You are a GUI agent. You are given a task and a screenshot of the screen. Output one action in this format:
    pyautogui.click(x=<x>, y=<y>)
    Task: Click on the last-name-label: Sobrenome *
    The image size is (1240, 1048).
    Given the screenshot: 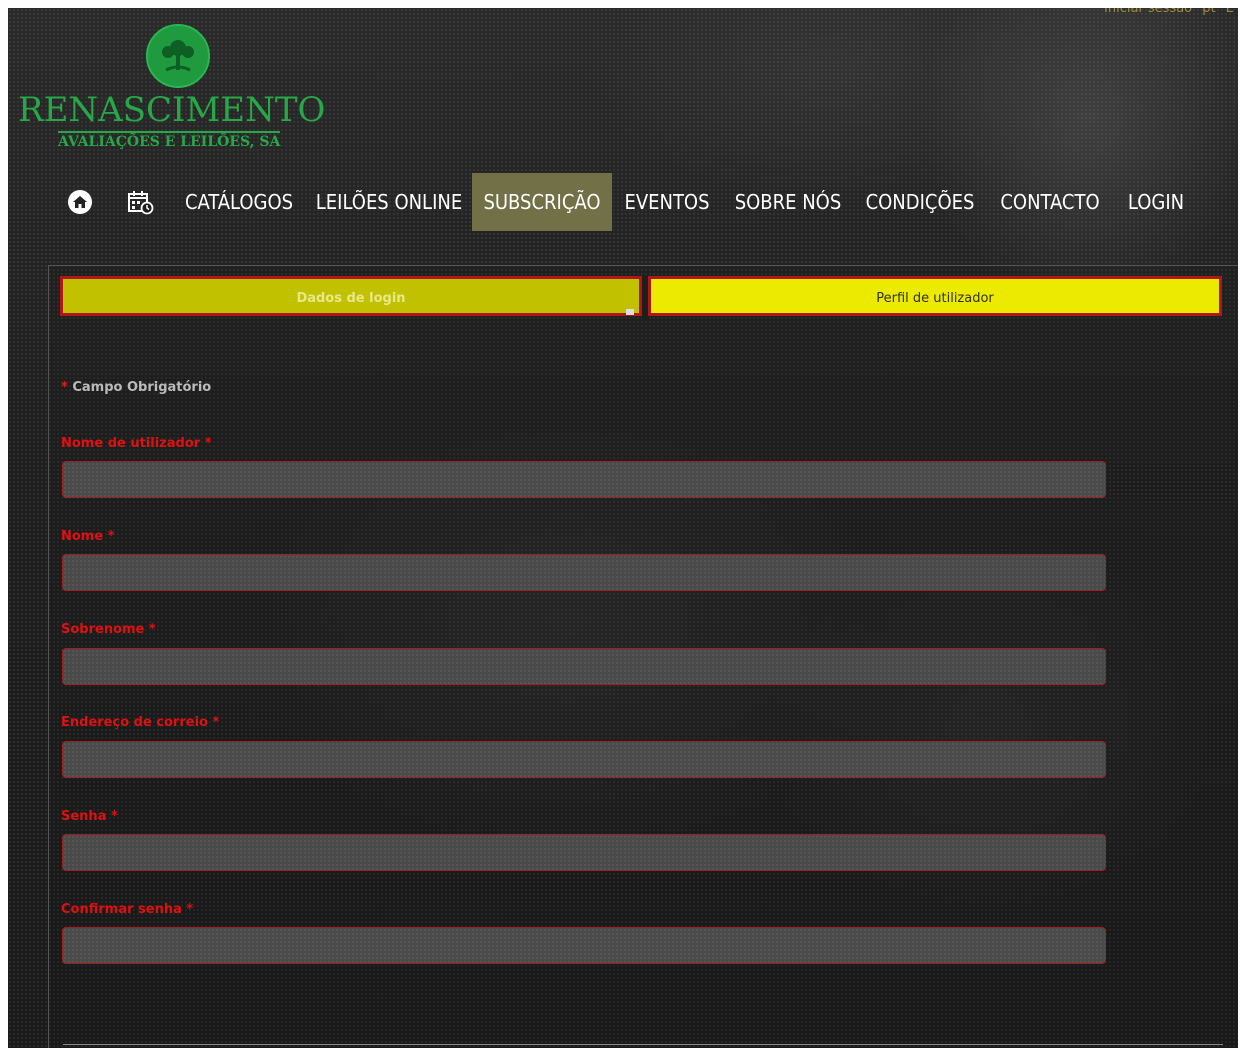 What is the action you would take?
    pyautogui.click(x=108, y=629)
    